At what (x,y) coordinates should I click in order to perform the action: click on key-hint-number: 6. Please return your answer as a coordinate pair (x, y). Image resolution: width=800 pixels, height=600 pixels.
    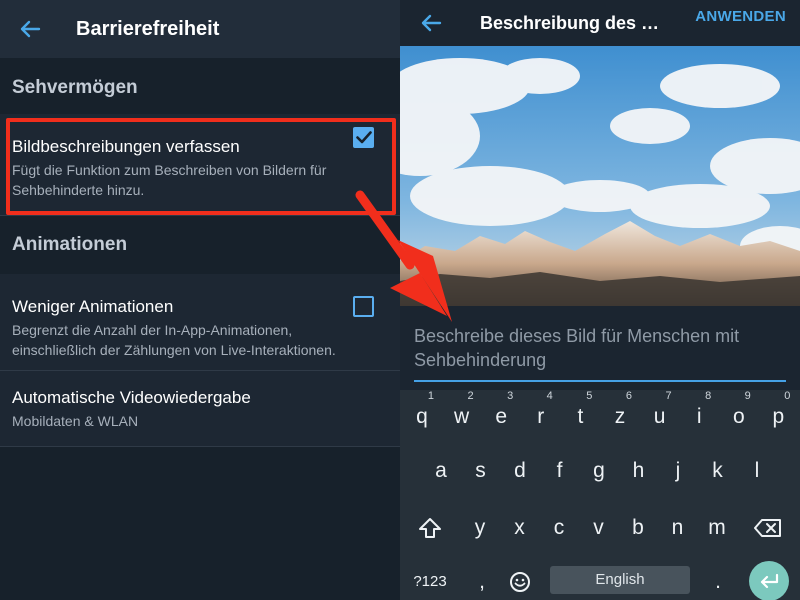
    Looking at the image, I should click on (628, 396).